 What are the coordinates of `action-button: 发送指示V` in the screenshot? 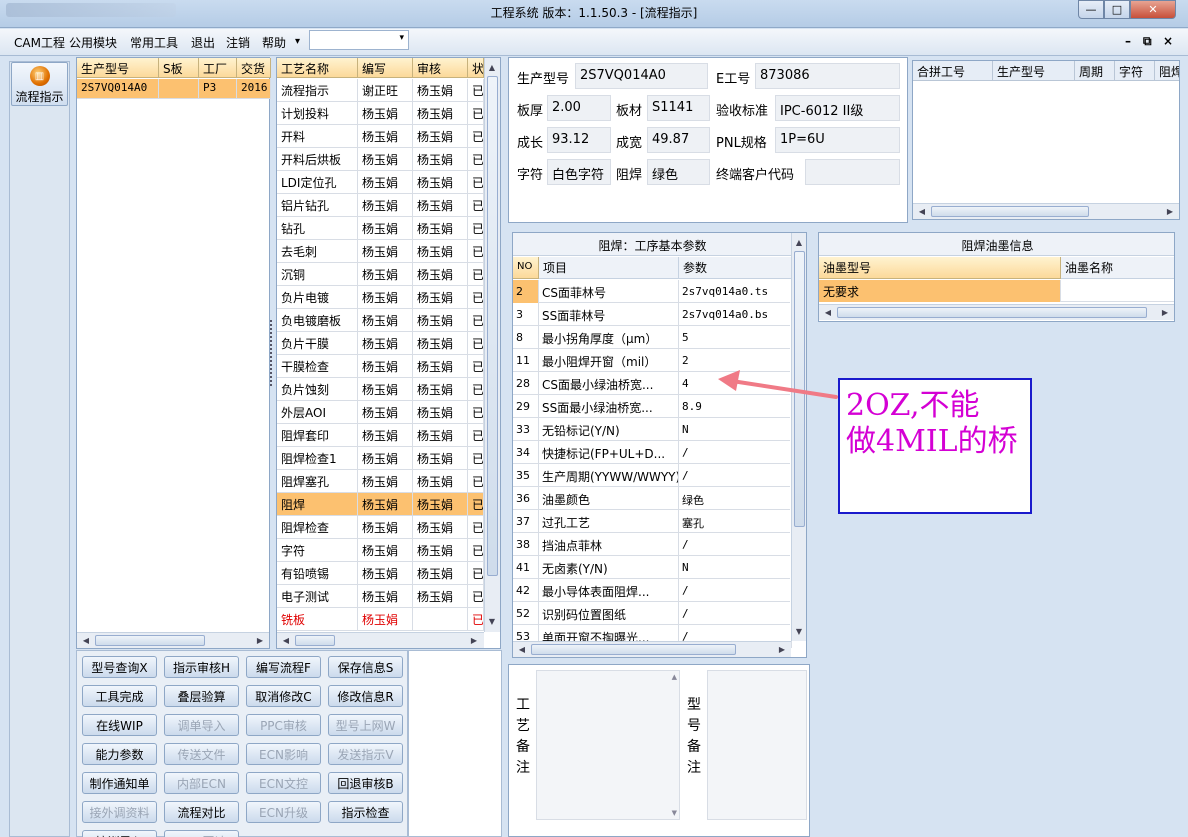 It's located at (365, 754).